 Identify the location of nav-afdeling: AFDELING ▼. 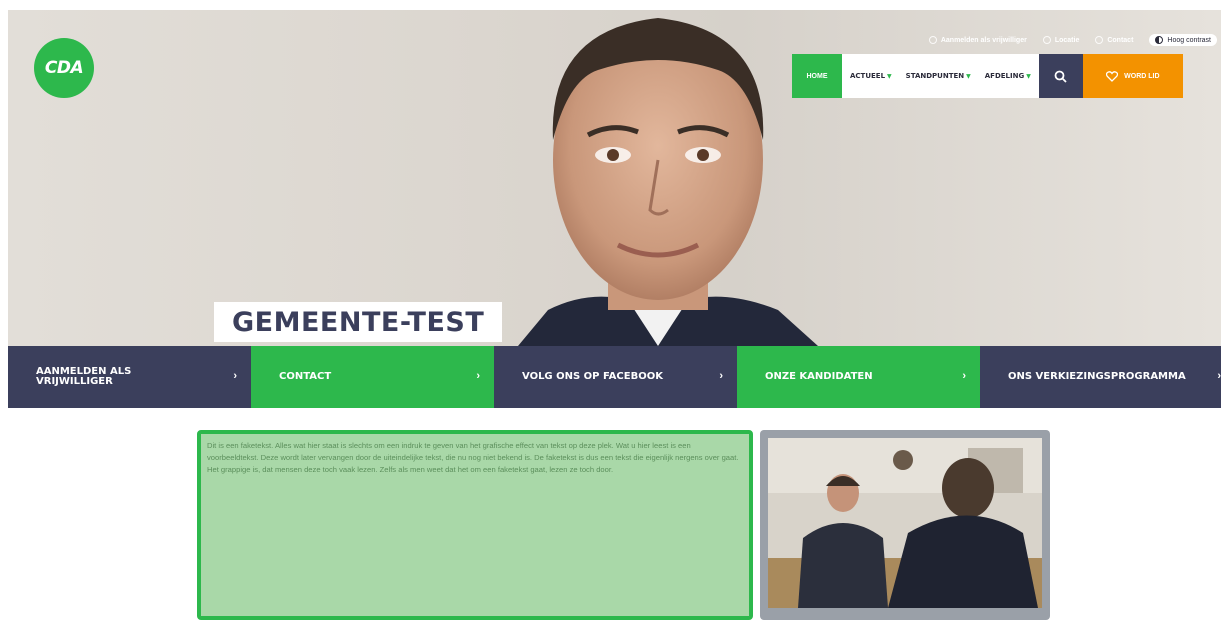
(1008, 76).